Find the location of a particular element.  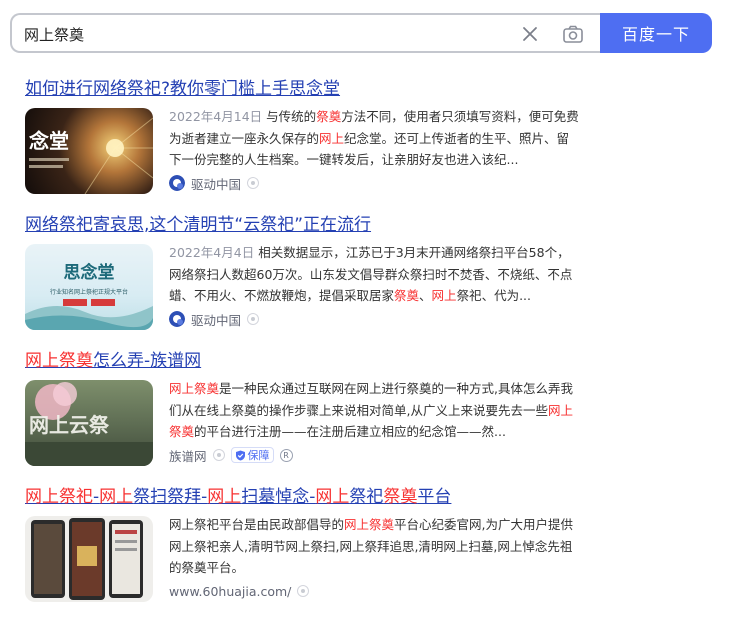

result-thumbnail: 思念堂 行业知名网上祭祀正规大平台 is located at coordinates (89, 287).